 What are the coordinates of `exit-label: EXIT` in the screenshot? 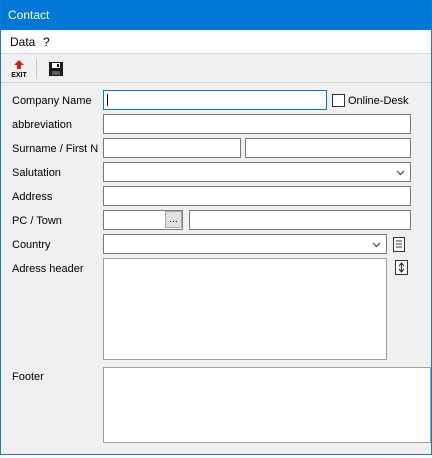 It's located at (19, 75).